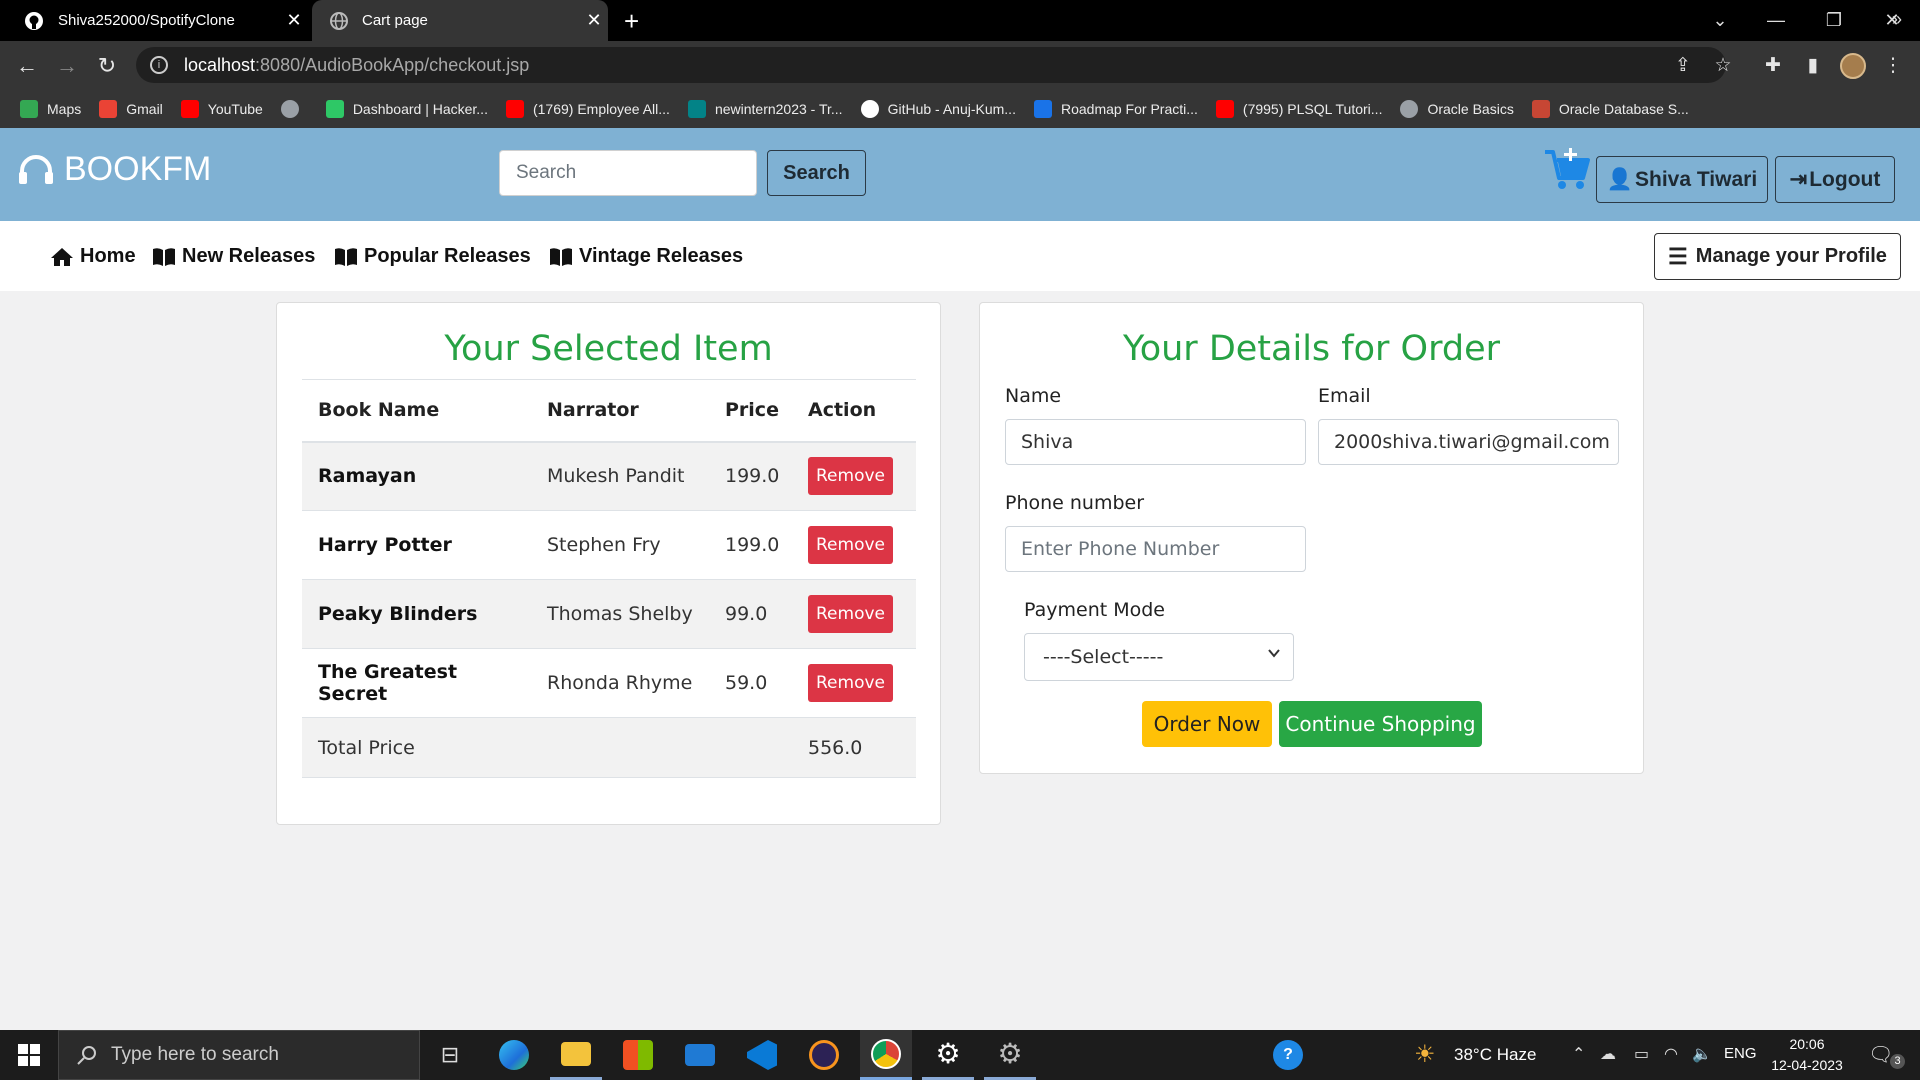  Describe the element at coordinates (1010, 1055) in the screenshot. I see `app-gear-icon: ⚙` at that location.